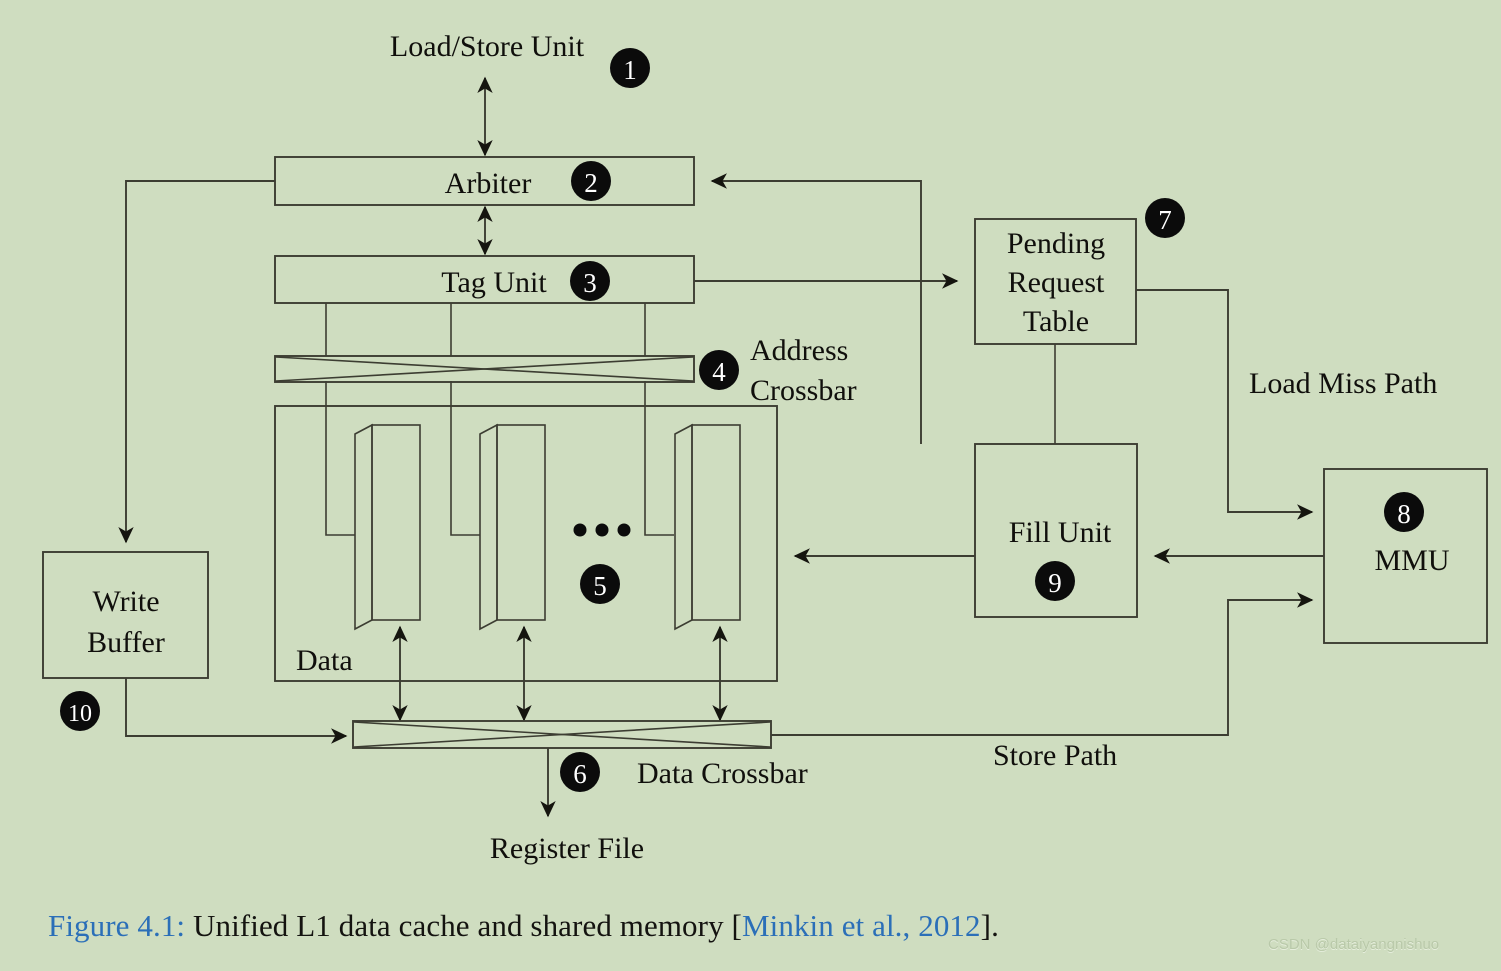 The height and width of the screenshot is (971, 1501). Describe the element at coordinates (236, 711) in the screenshot. I see `edge-writebuffer-dataxbar` at that location.